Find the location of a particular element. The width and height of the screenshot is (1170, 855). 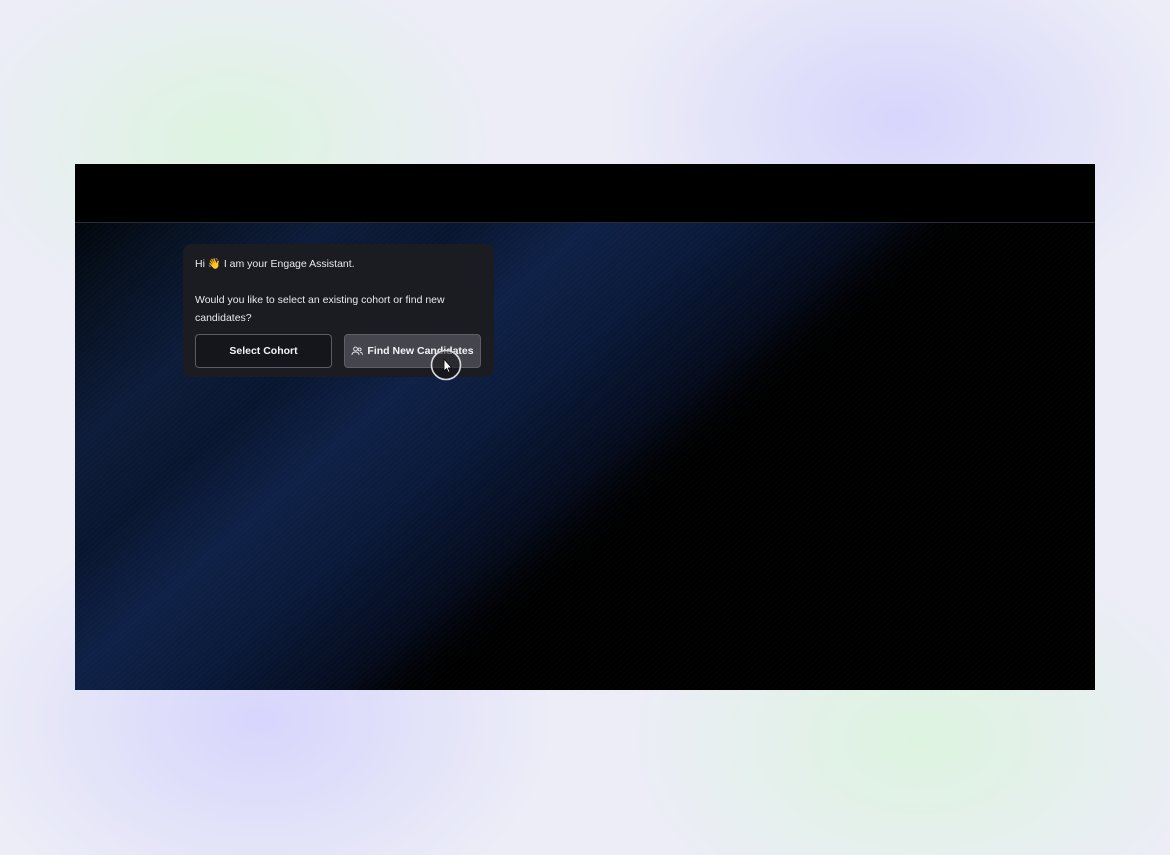

greeting-text: I am your Engage Assistant. is located at coordinates (289, 264).